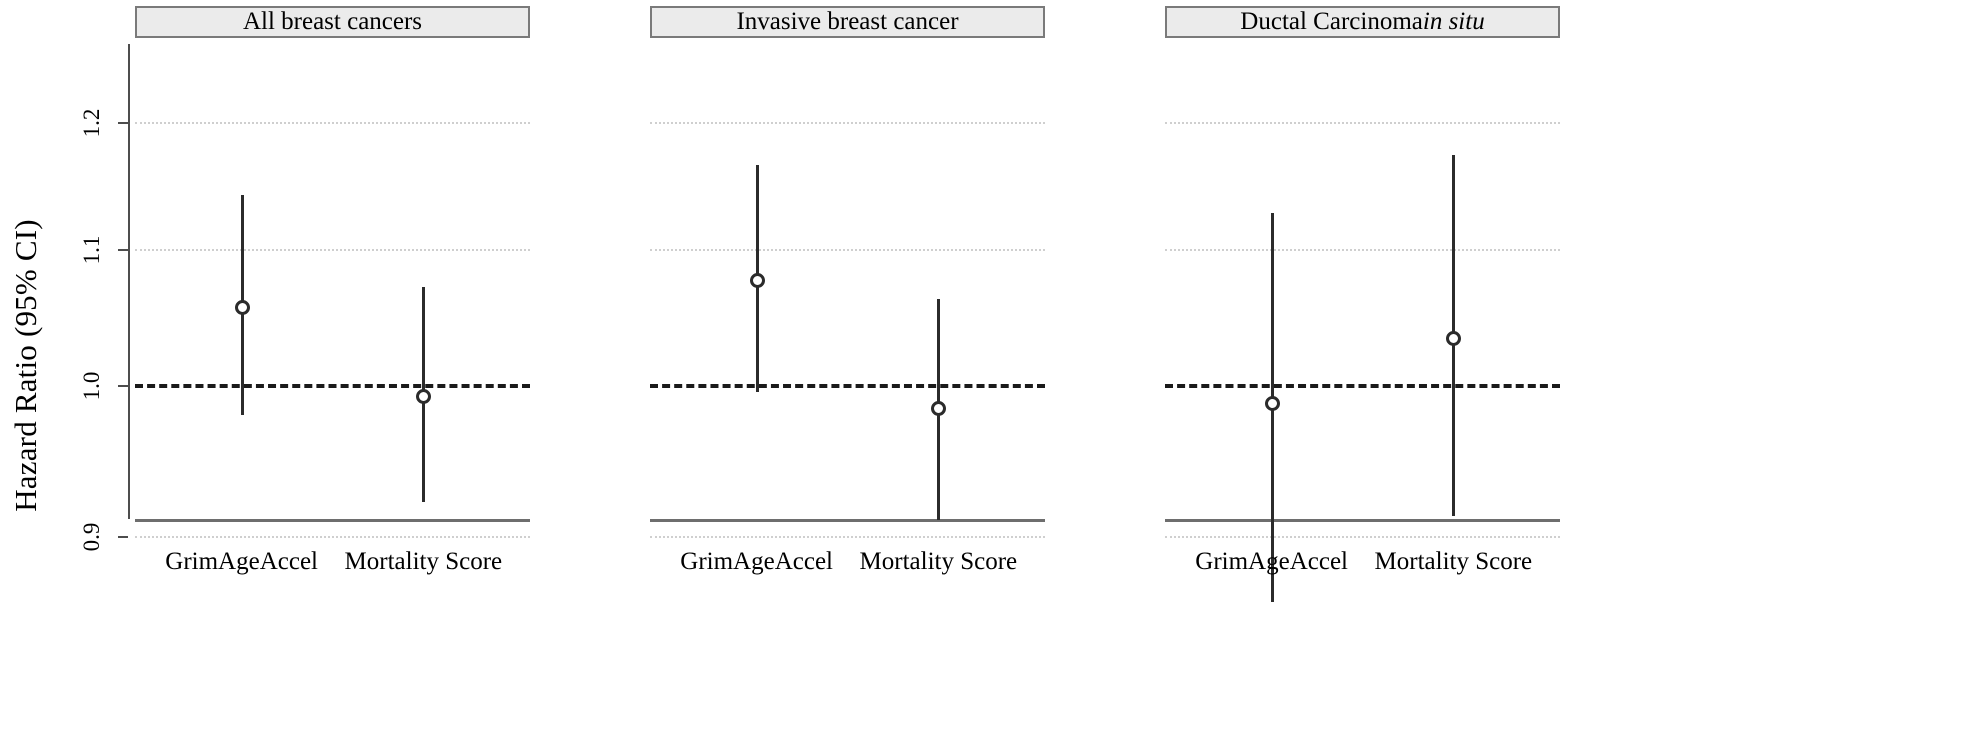  Describe the element at coordinates (332, 22) in the screenshot. I see `panel-title-all-breast-cancers: All breast cancers` at that location.